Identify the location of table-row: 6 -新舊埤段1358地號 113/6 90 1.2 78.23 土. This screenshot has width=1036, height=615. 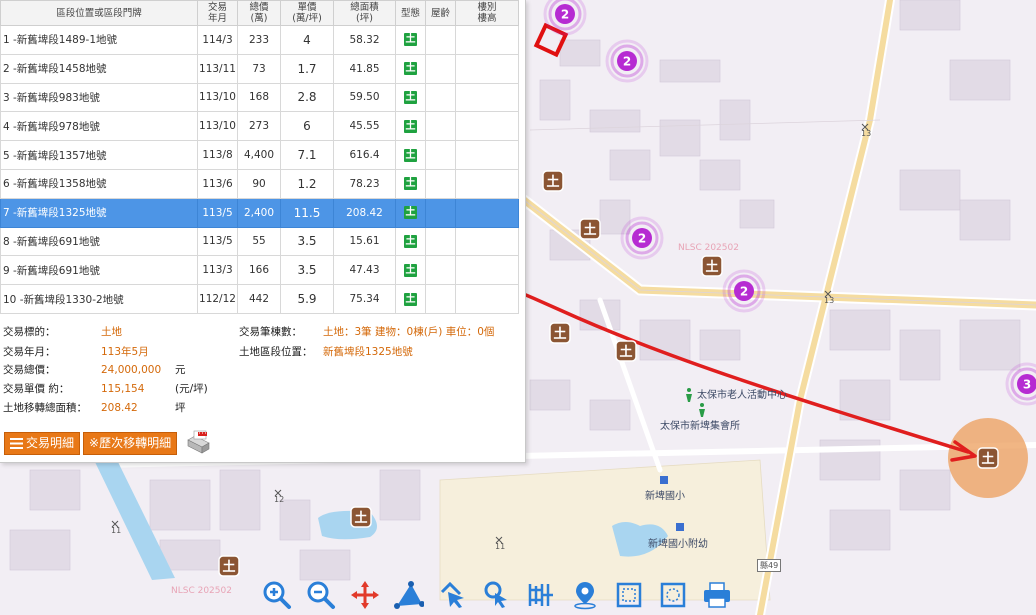
(259, 183).